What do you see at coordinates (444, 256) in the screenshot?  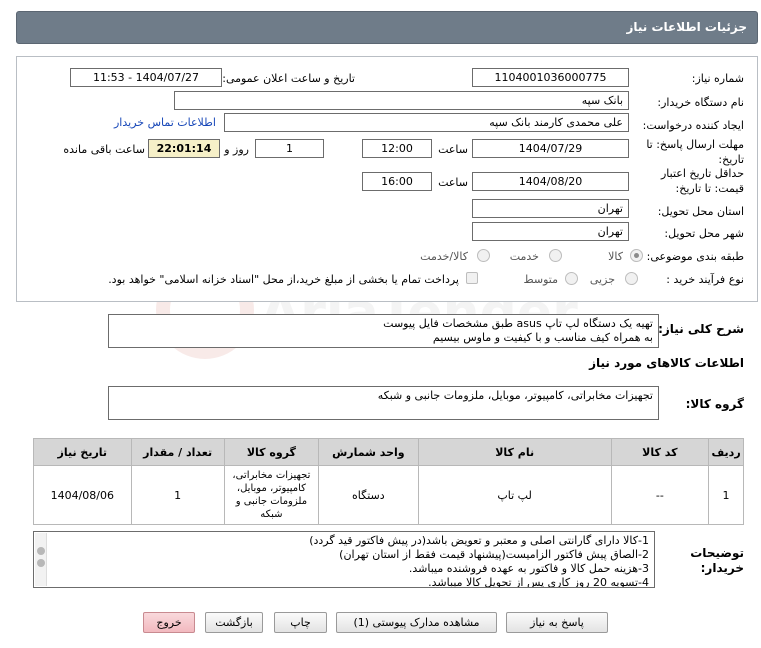 I see `category-option-goods-service: کالا/خدمت` at bounding box center [444, 256].